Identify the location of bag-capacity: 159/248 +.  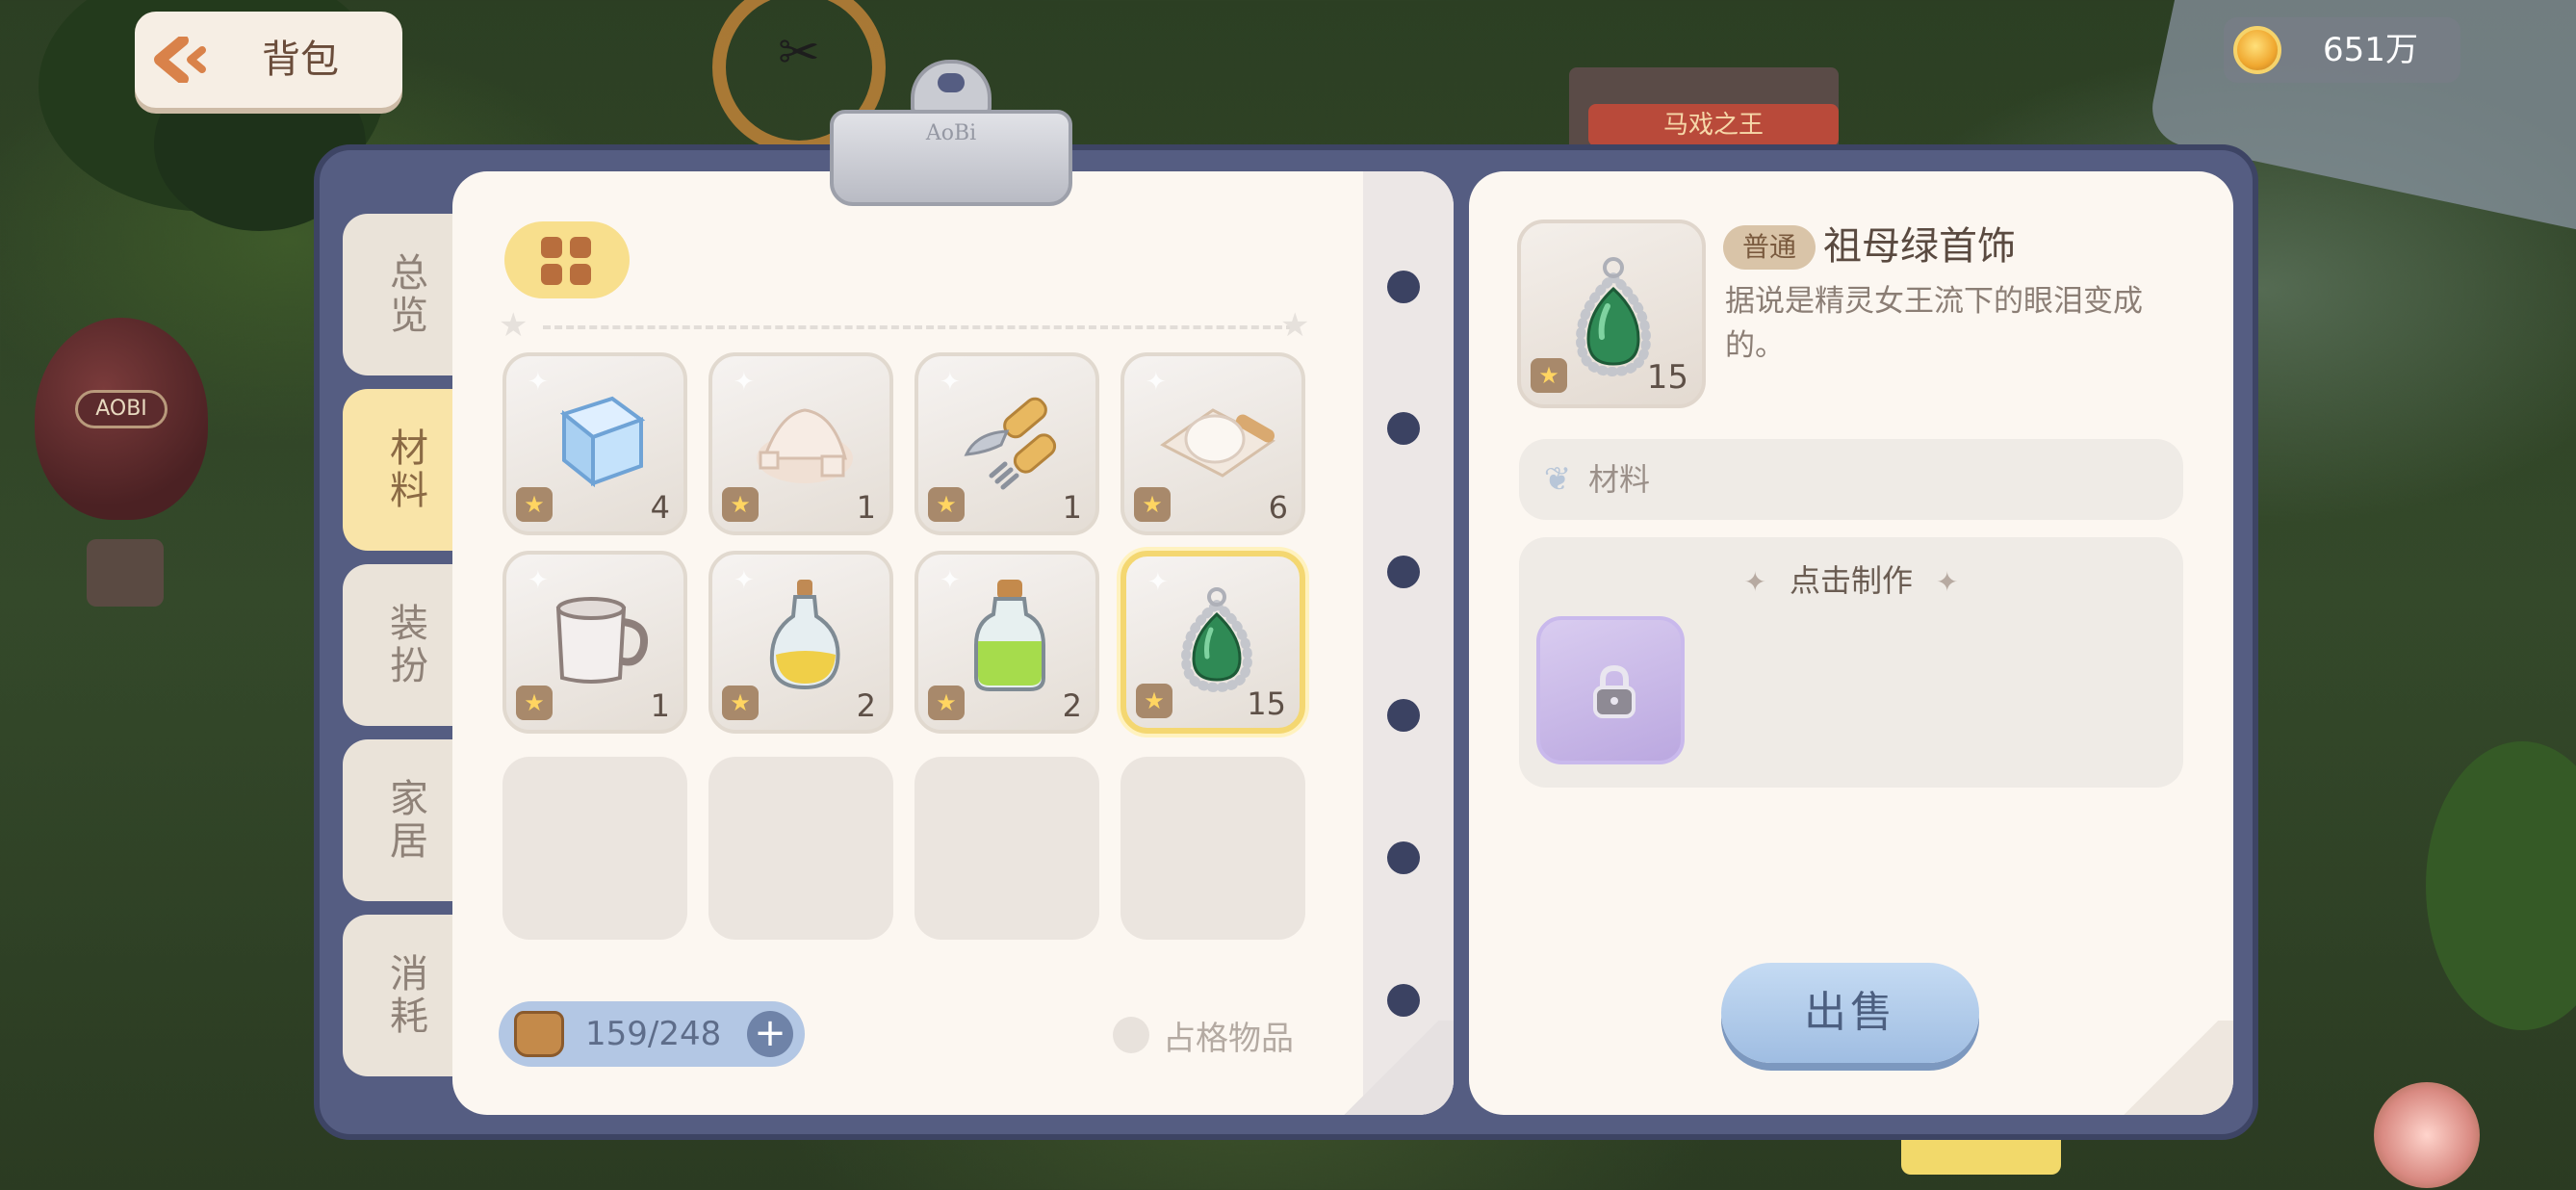
(652, 1034).